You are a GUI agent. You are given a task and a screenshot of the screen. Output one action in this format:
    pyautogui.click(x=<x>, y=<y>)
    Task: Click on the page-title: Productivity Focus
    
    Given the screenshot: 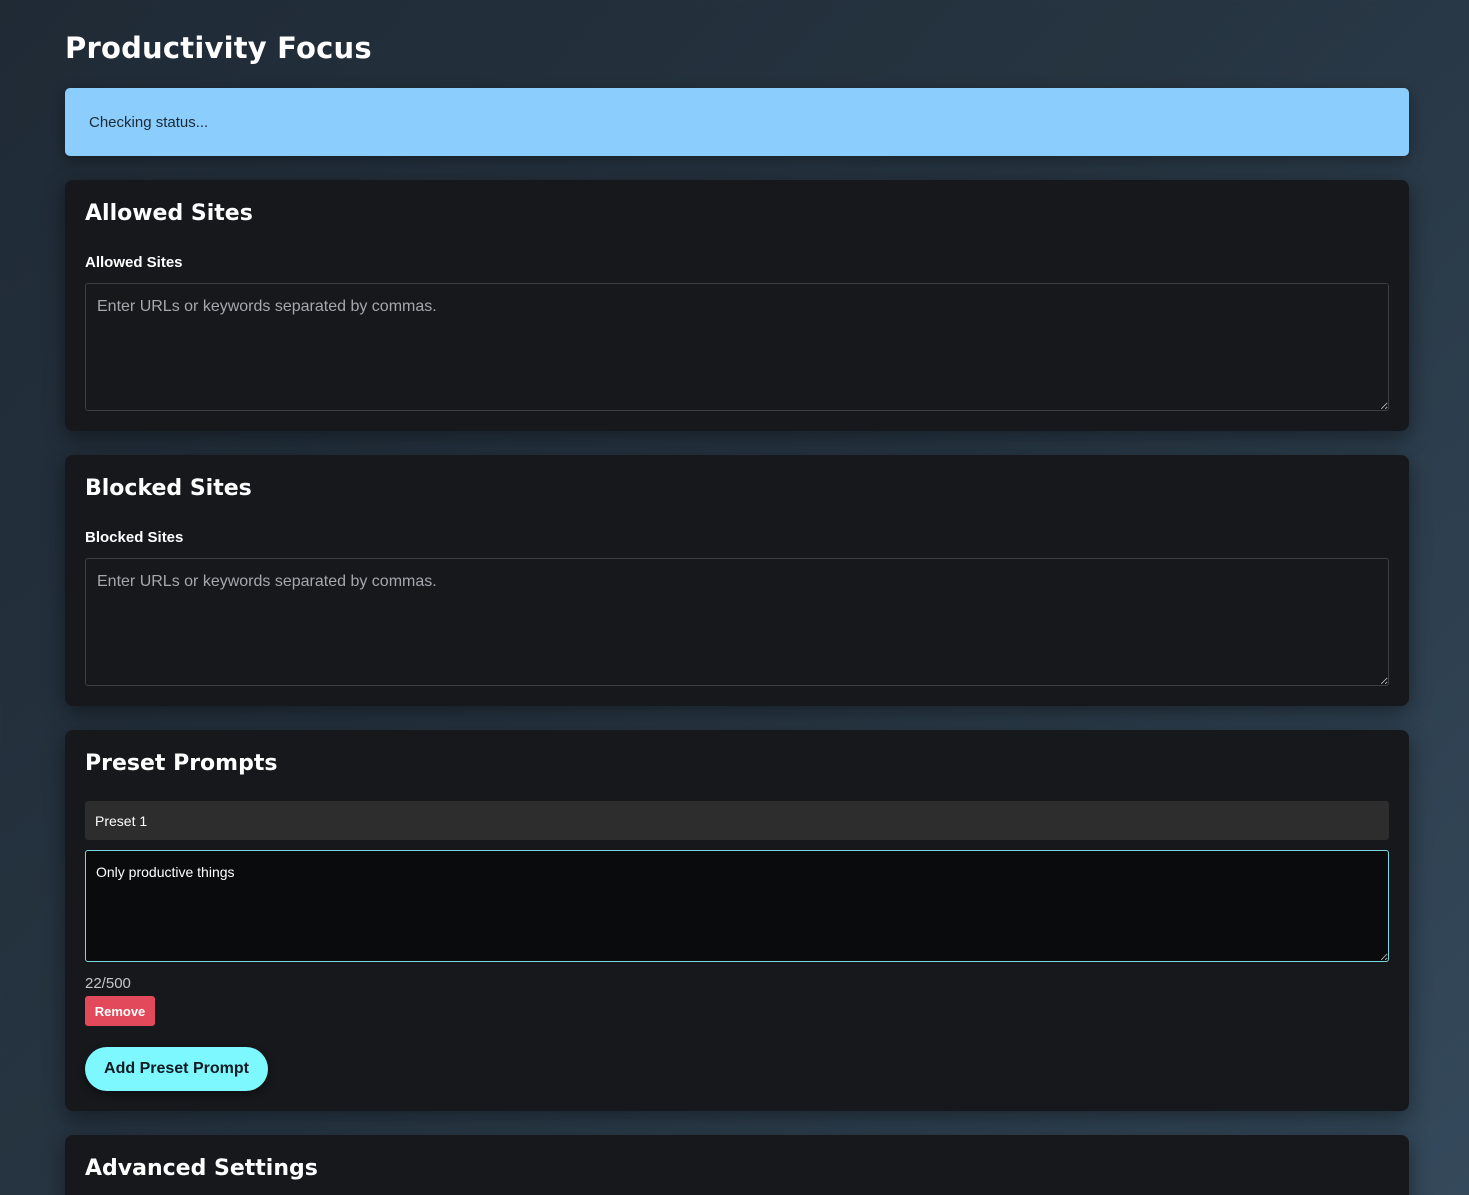 What is the action you would take?
    pyautogui.click(x=218, y=48)
    